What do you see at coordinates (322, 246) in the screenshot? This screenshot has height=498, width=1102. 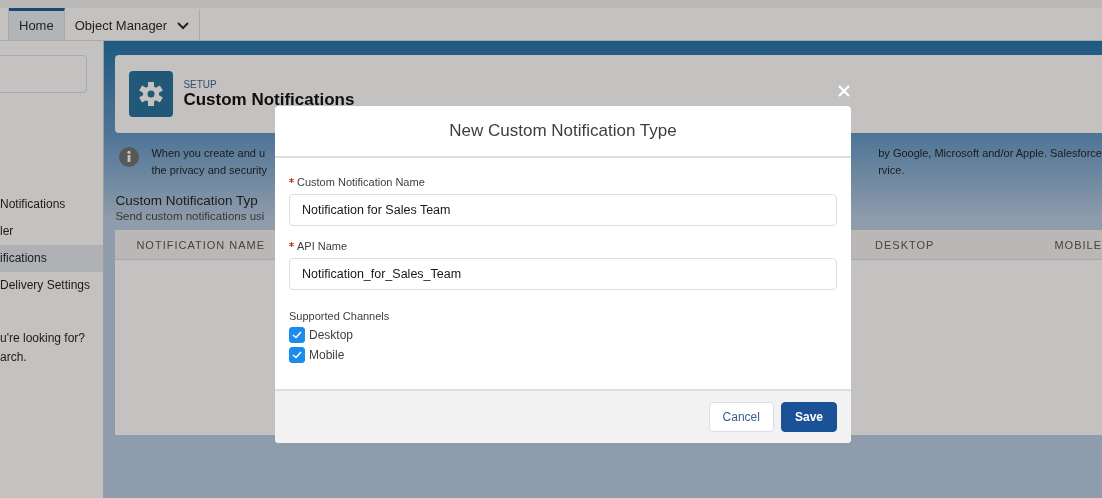 I see `field-label: API Name` at bounding box center [322, 246].